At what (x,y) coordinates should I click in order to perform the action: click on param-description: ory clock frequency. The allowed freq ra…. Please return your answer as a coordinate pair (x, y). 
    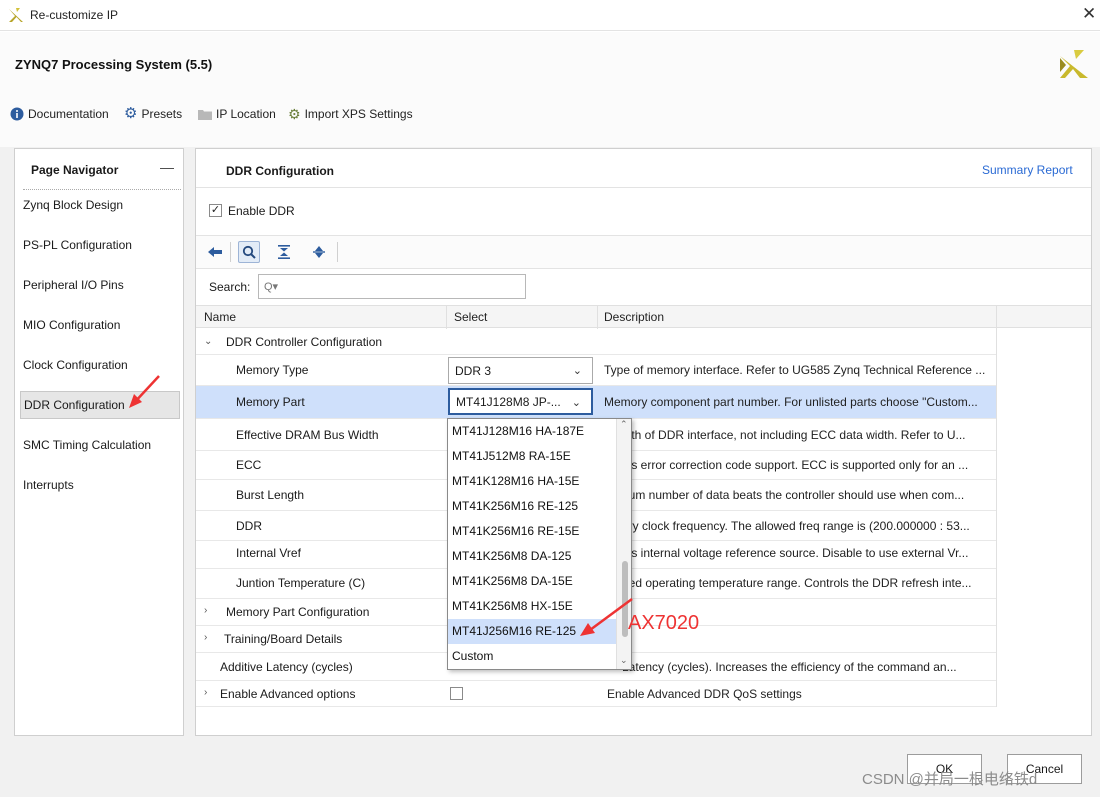
    Looking at the image, I should click on (796, 526).